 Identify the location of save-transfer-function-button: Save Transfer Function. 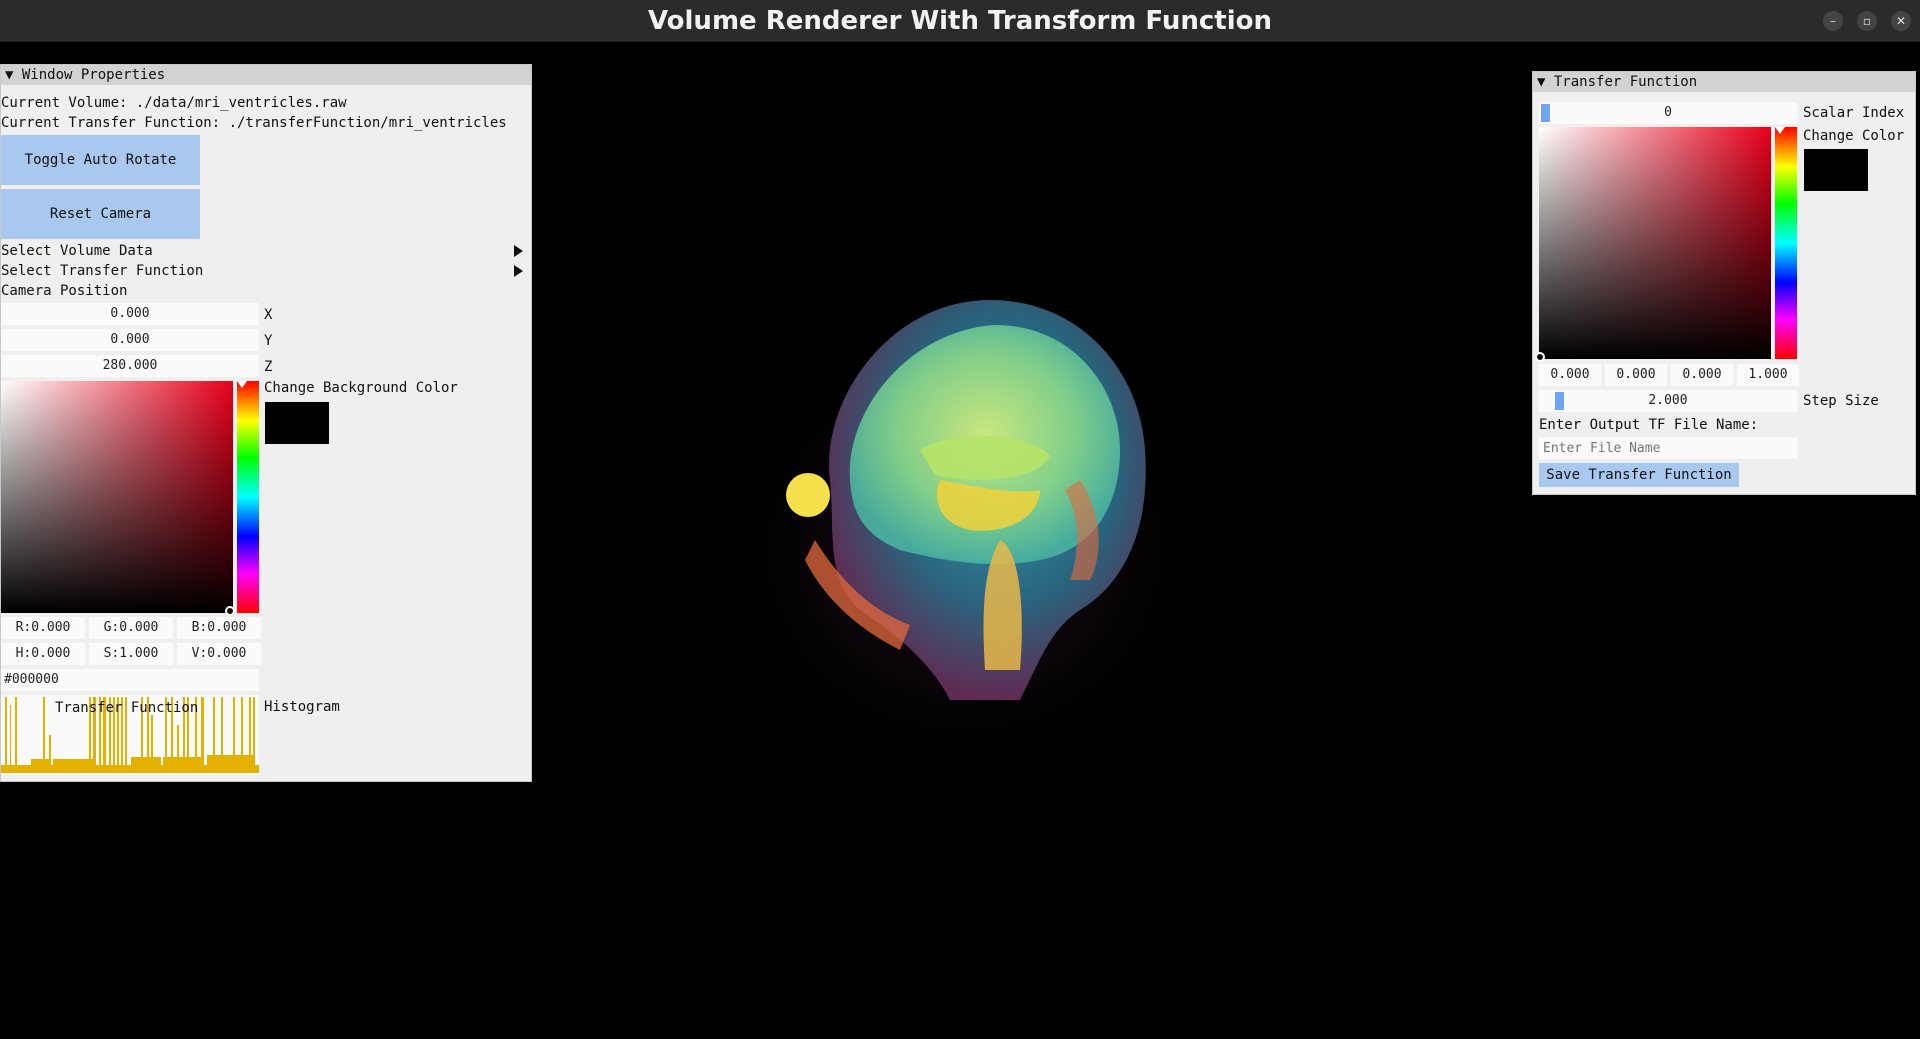
(1639, 475).